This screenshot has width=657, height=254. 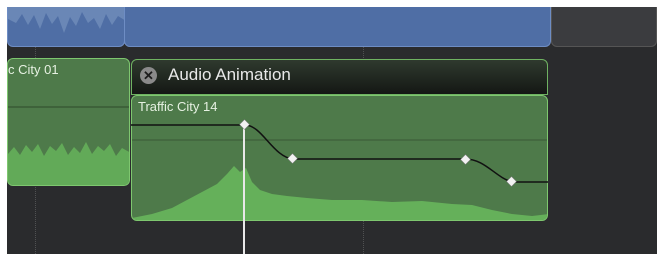 I want to click on keyframes, so click(x=378, y=153).